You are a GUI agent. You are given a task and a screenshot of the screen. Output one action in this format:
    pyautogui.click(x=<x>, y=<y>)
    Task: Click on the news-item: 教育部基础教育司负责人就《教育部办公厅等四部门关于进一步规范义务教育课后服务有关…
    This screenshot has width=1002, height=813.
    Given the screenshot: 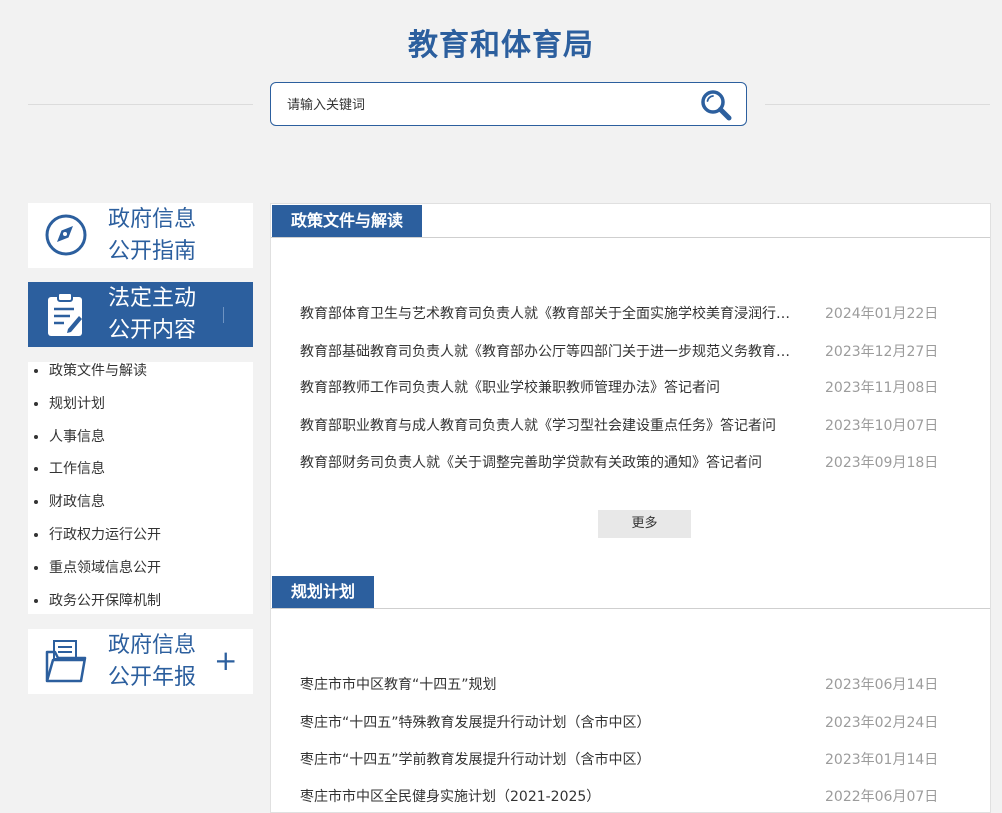 What is the action you would take?
    pyautogui.click(x=620, y=351)
    